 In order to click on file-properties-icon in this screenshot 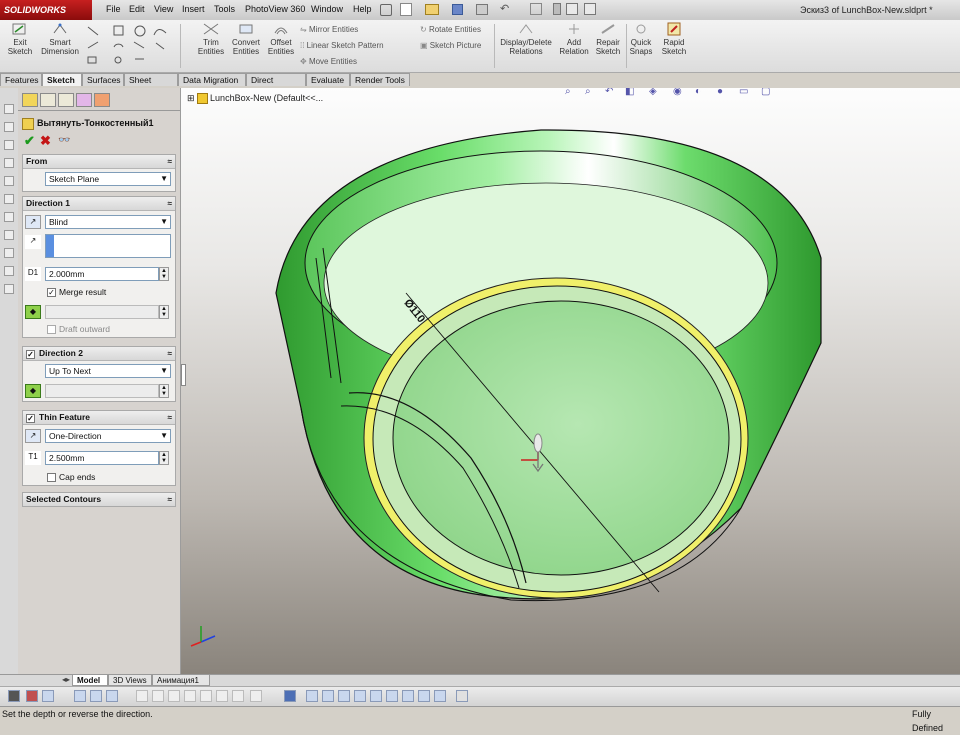, I will do `click(572, 9)`.